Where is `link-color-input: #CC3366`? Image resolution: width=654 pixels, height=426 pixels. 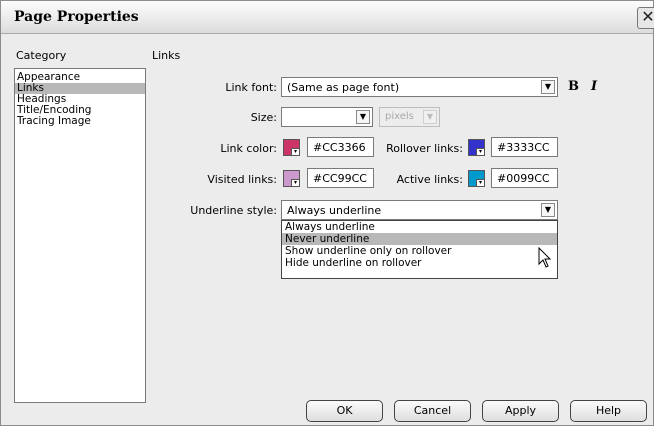 link-color-input: #CC3366 is located at coordinates (340, 147).